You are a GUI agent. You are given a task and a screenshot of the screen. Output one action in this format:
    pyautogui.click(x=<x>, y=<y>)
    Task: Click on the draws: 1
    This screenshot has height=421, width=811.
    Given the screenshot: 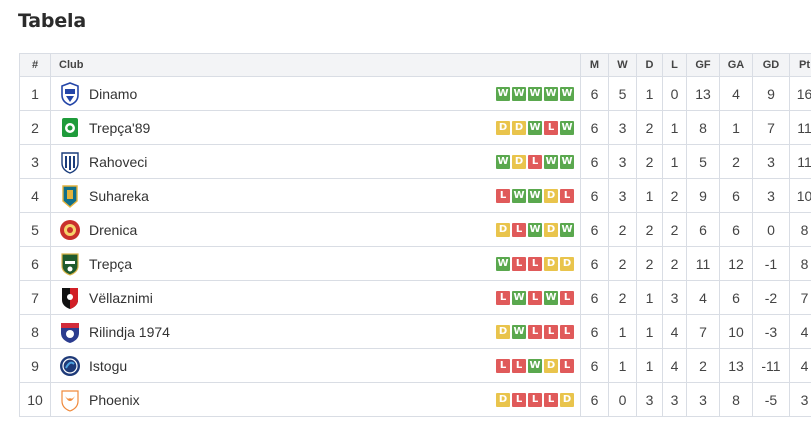 What is the action you would take?
    pyautogui.click(x=649, y=195)
    